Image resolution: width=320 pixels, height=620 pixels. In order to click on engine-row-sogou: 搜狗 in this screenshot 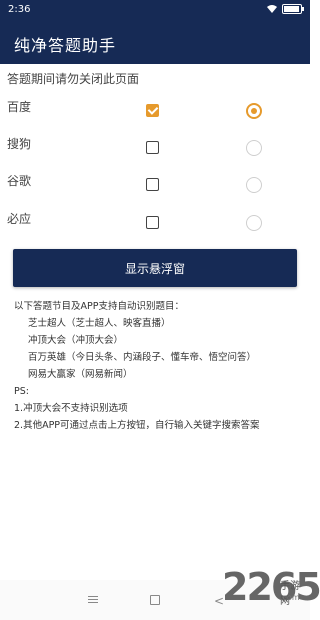, I will do `click(155, 149)`.